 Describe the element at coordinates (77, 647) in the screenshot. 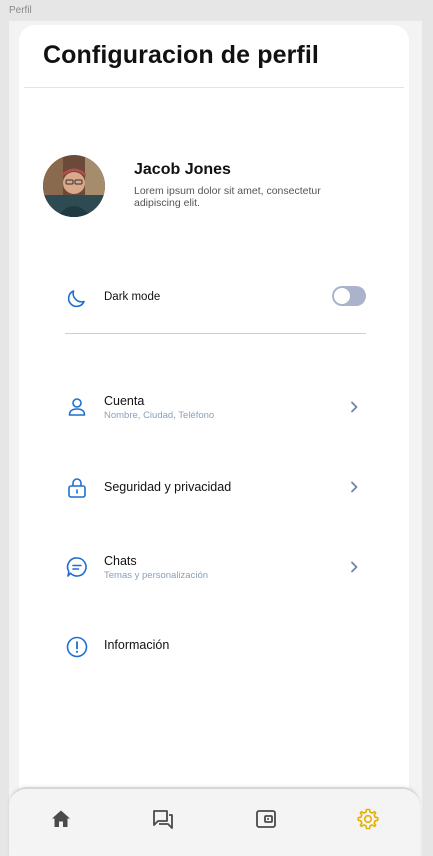

I see `info-icon` at that location.